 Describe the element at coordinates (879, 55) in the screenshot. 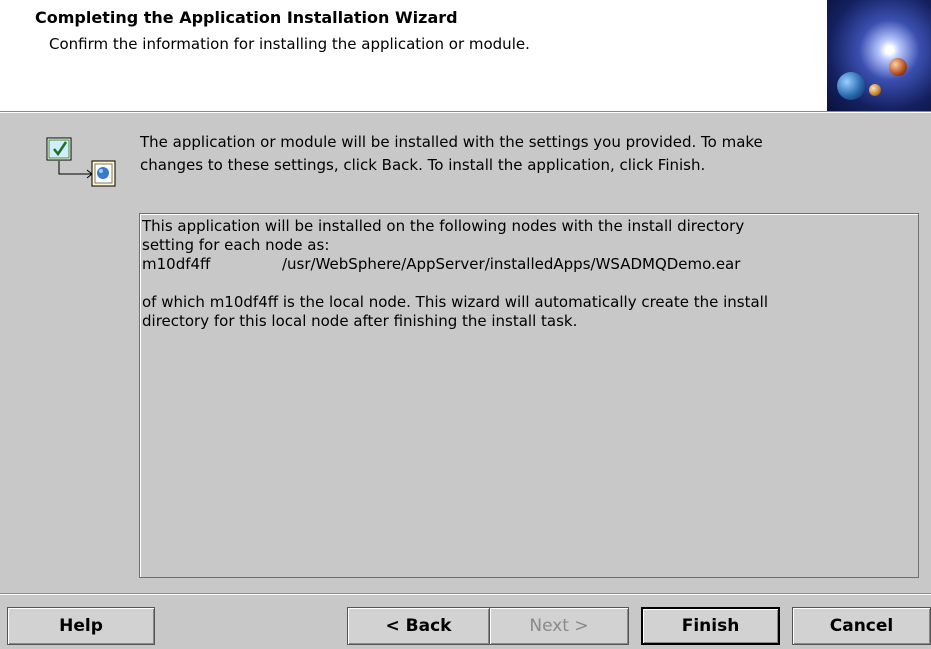

I see `space-banner-image` at that location.